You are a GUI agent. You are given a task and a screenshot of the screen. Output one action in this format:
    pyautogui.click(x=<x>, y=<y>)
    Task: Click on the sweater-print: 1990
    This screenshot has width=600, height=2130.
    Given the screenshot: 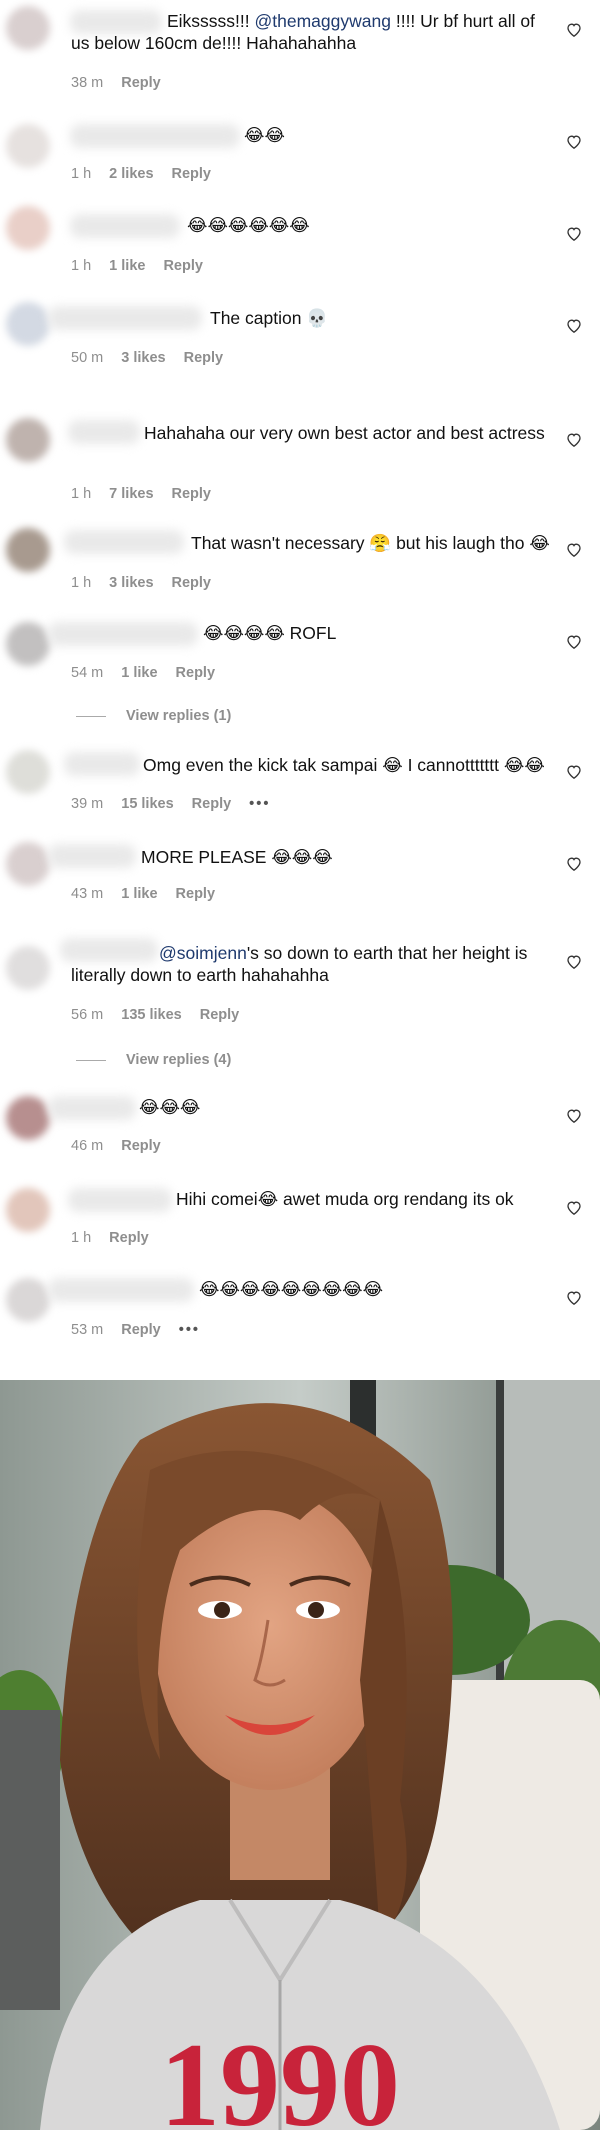 What is the action you would take?
    pyautogui.click(x=280, y=2074)
    